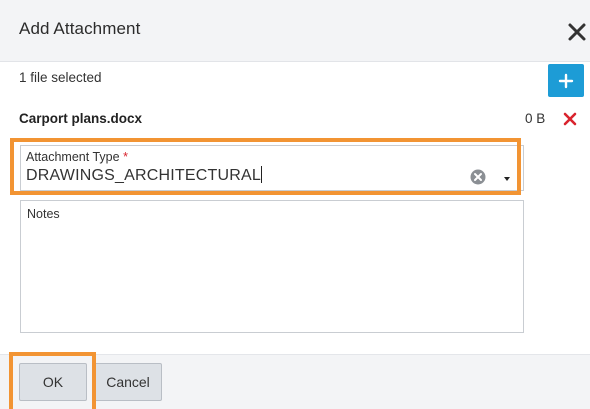 The width and height of the screenshot is (590, 409). Describe the element at coordinates (535, 118) in the screenshot. I see `file-size: 0 B` at that location.